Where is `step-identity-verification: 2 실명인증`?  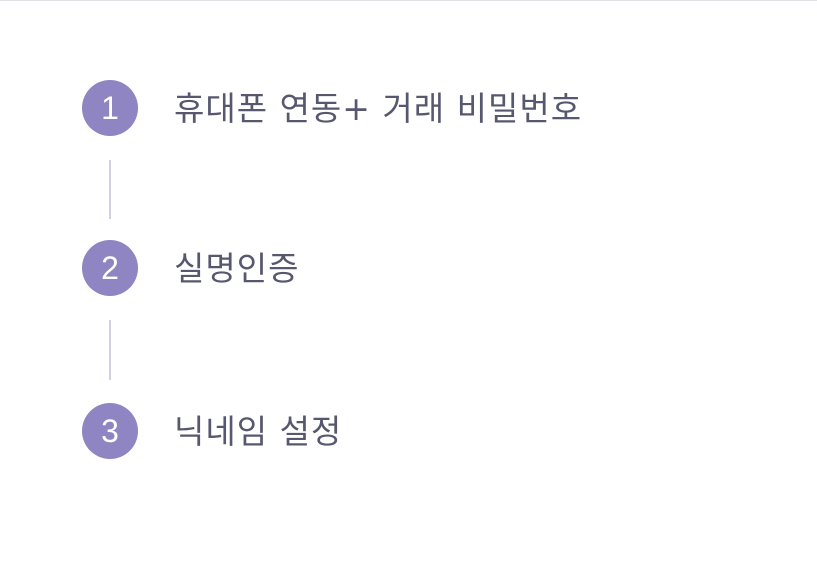 step-identity-verification: 2 실명인증 is located at coordinates (190, 268).